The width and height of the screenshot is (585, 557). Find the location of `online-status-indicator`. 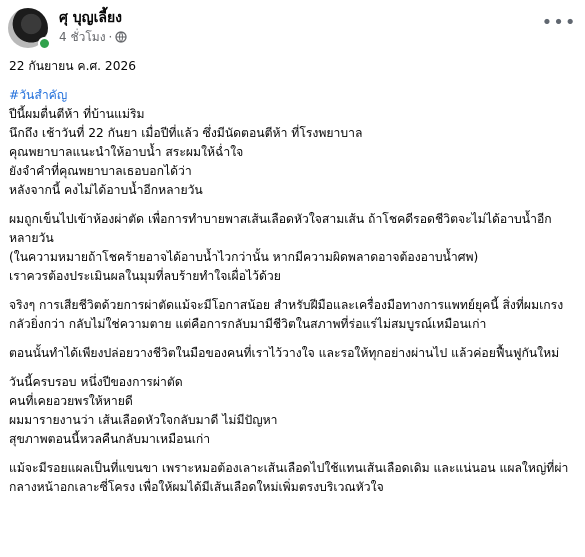

online-status-indicator is located at coordinates (44, 43).